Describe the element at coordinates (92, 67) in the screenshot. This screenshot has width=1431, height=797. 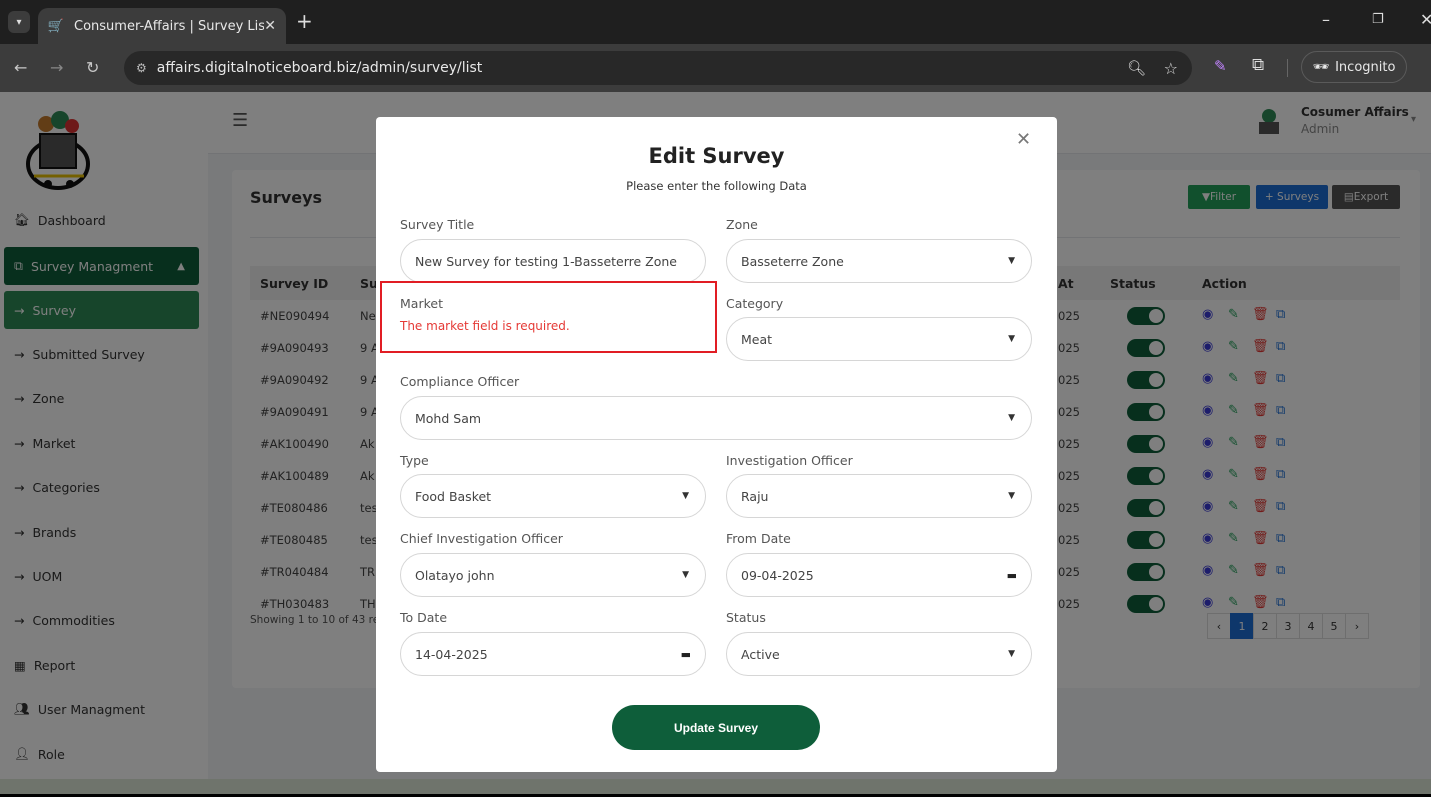
I see `reload-icon: ↻` at that location.